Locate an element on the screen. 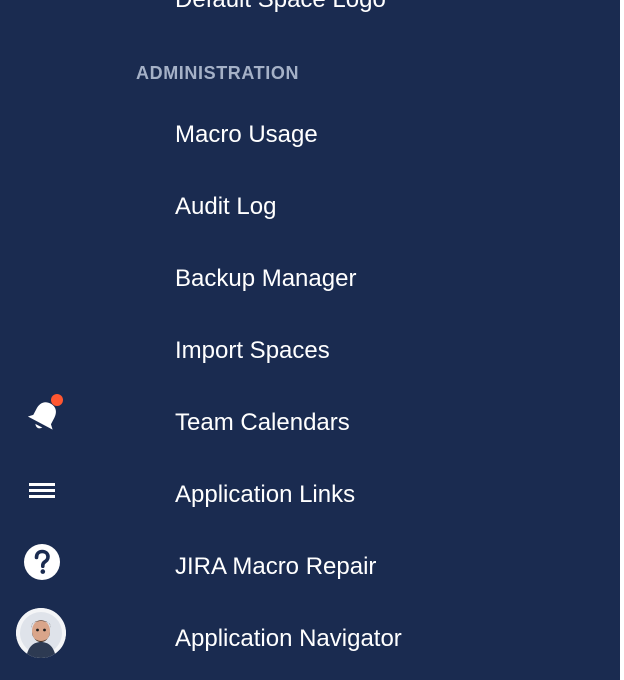 Image resolution: width=624 pixels, height=680 pixels. help-icon is located at coordinates (42, 562).